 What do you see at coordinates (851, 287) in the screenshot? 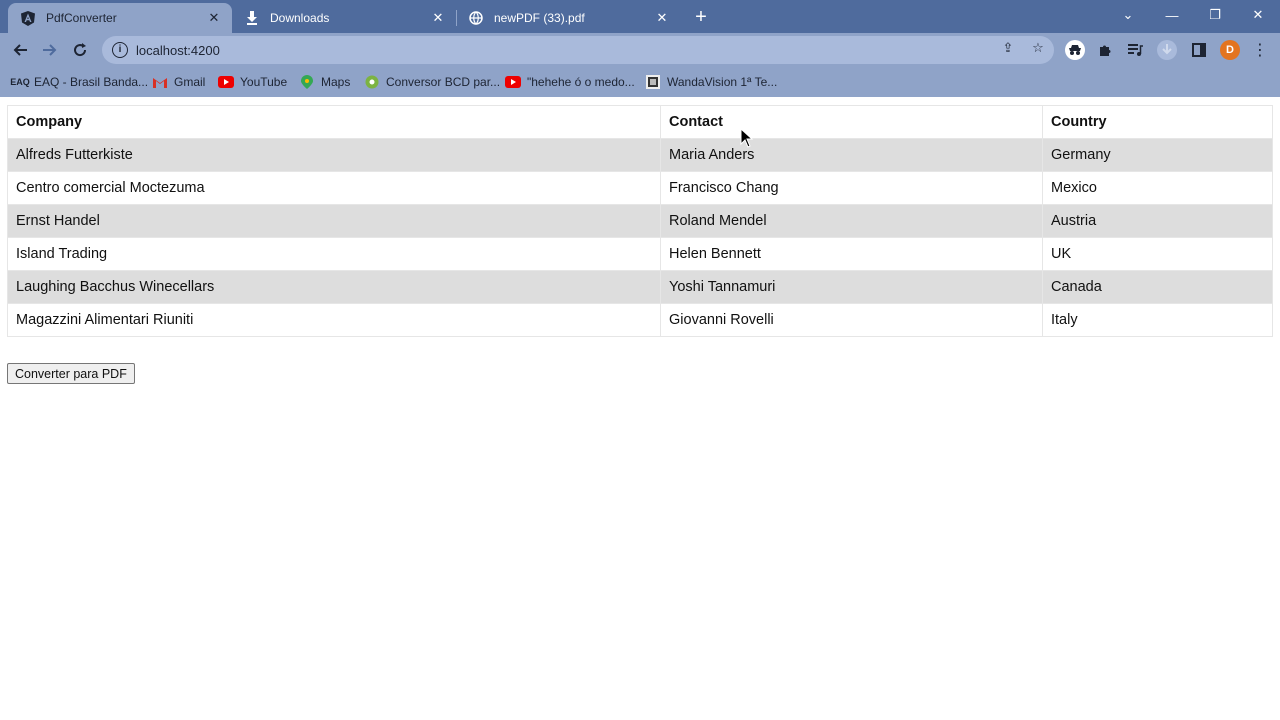
I see `cell-contact: Yoshi Tannamuri` at bounding box center [851, 287].